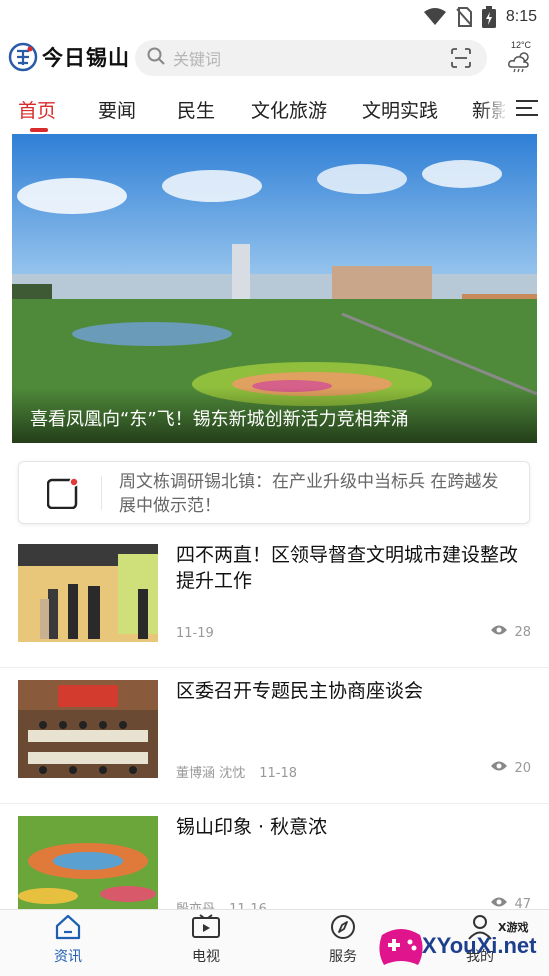 The width and height of the screenshot is (549, 976). What do you see at coordinates (62, 493) in the screenshot?
I see `notification-icon` at bounding box center [62, 493].